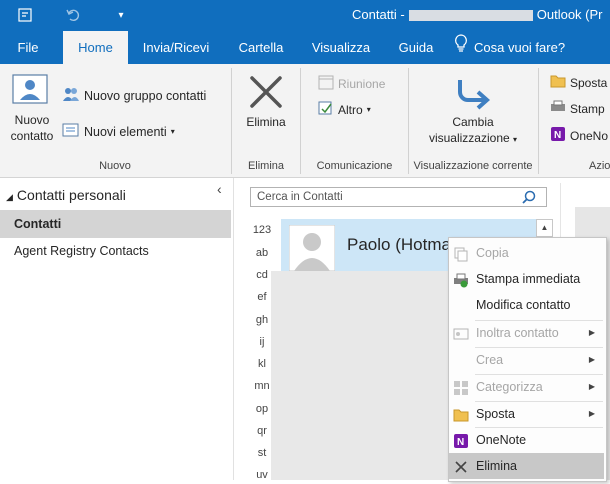  I want to click on change-view-label-1: Cambia, so click(473, 122).